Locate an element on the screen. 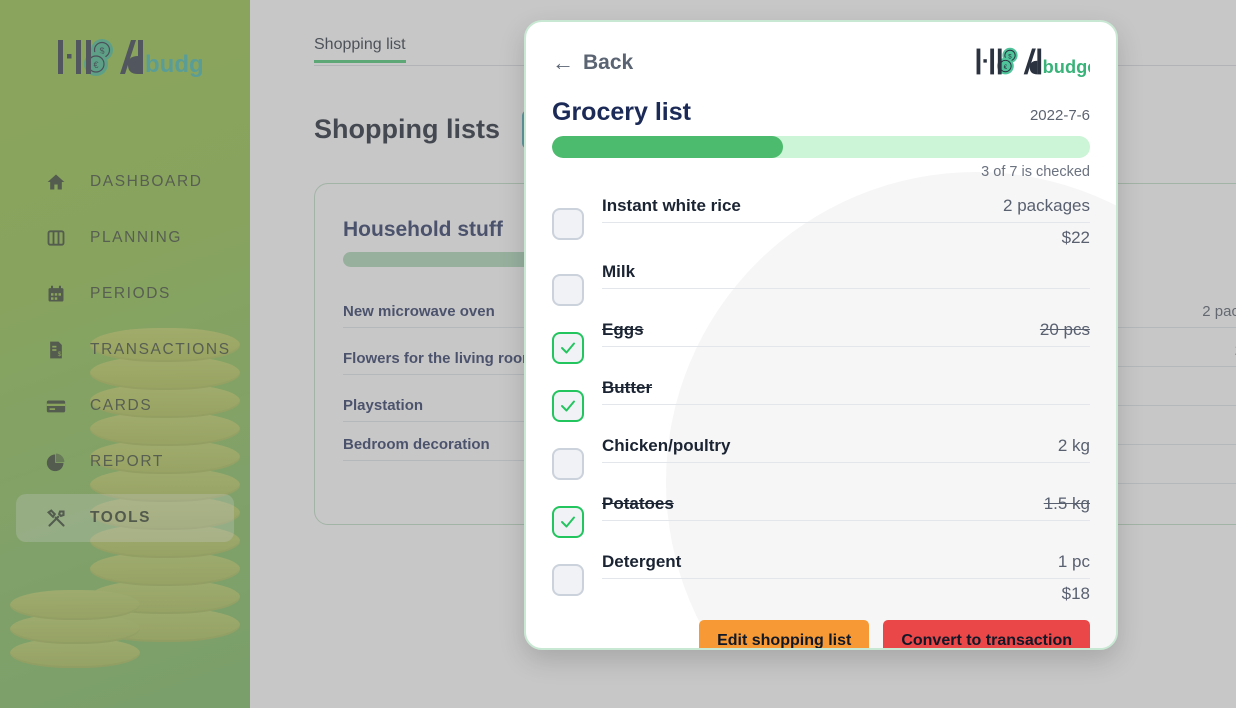  item-price: $22 is located at coordinates (1075, 237).